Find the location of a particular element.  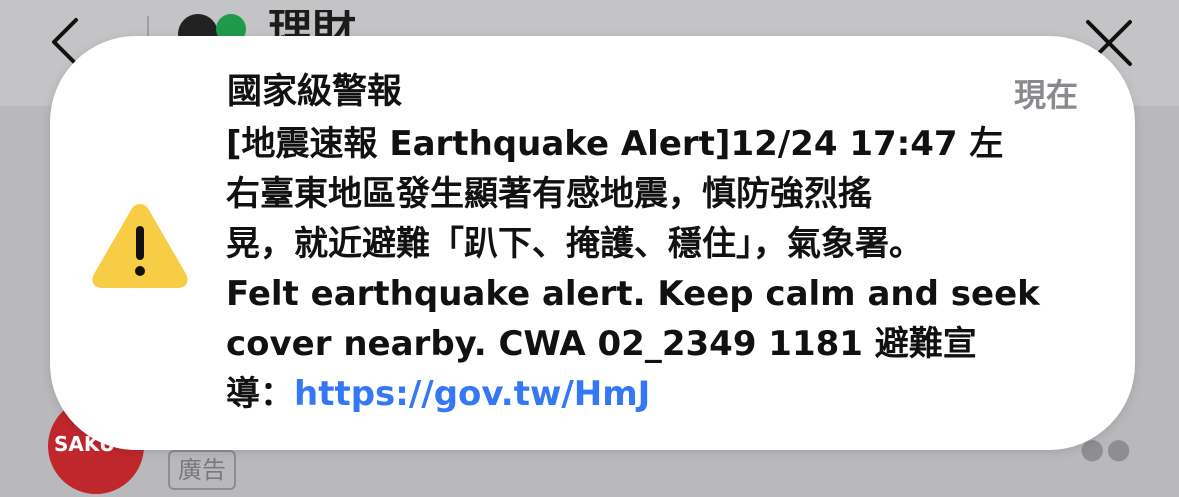

ad-badge: 廣告 is located at coordinates (202, 470).